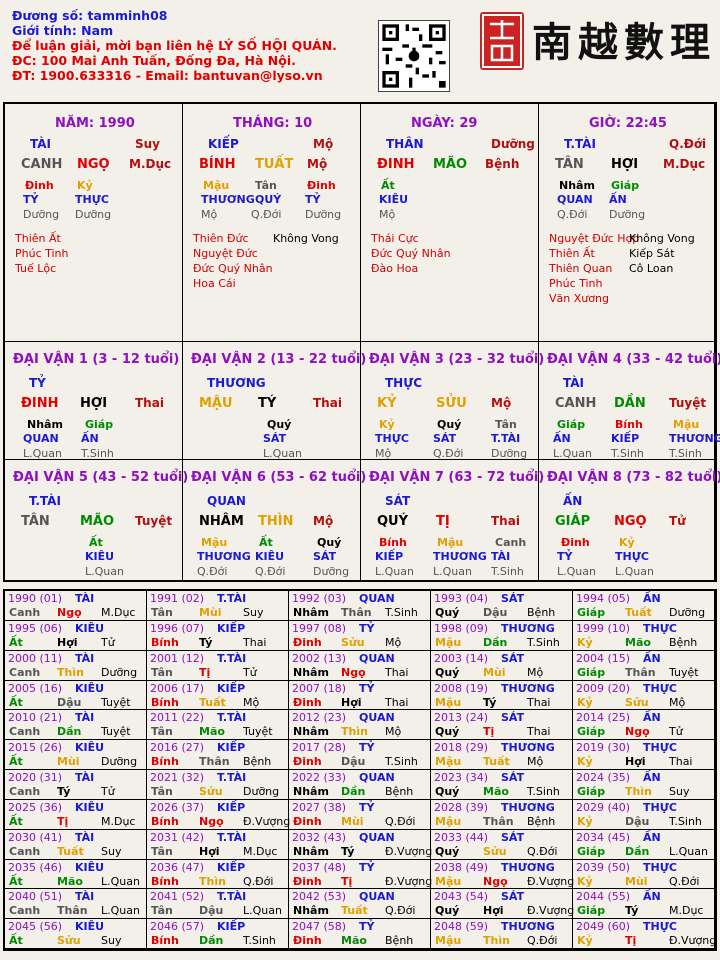 This screenshot has height=960, width=720. Describe the element at coordinates (274, 164) in the screenshot. I see `pillar-branch: TUẤT` at that location.